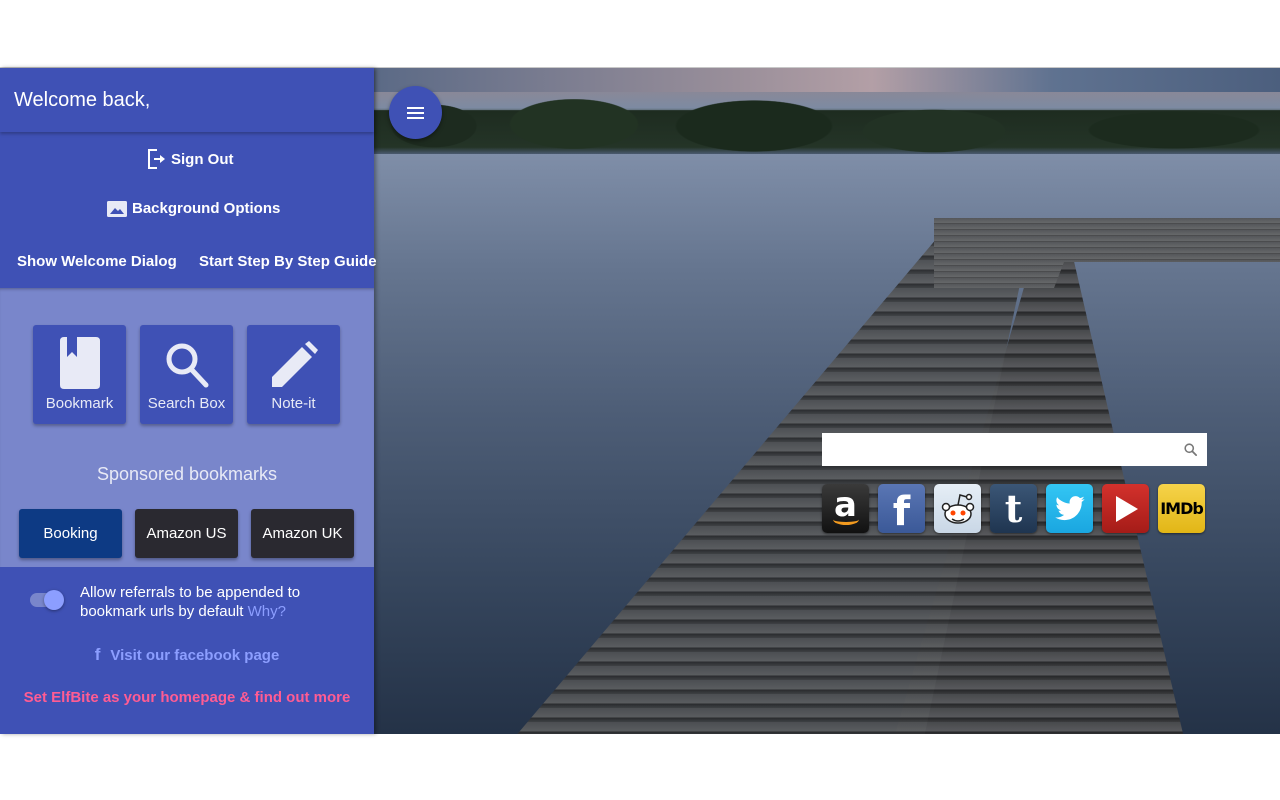  I want to click on search-box, so click(1014, 449).